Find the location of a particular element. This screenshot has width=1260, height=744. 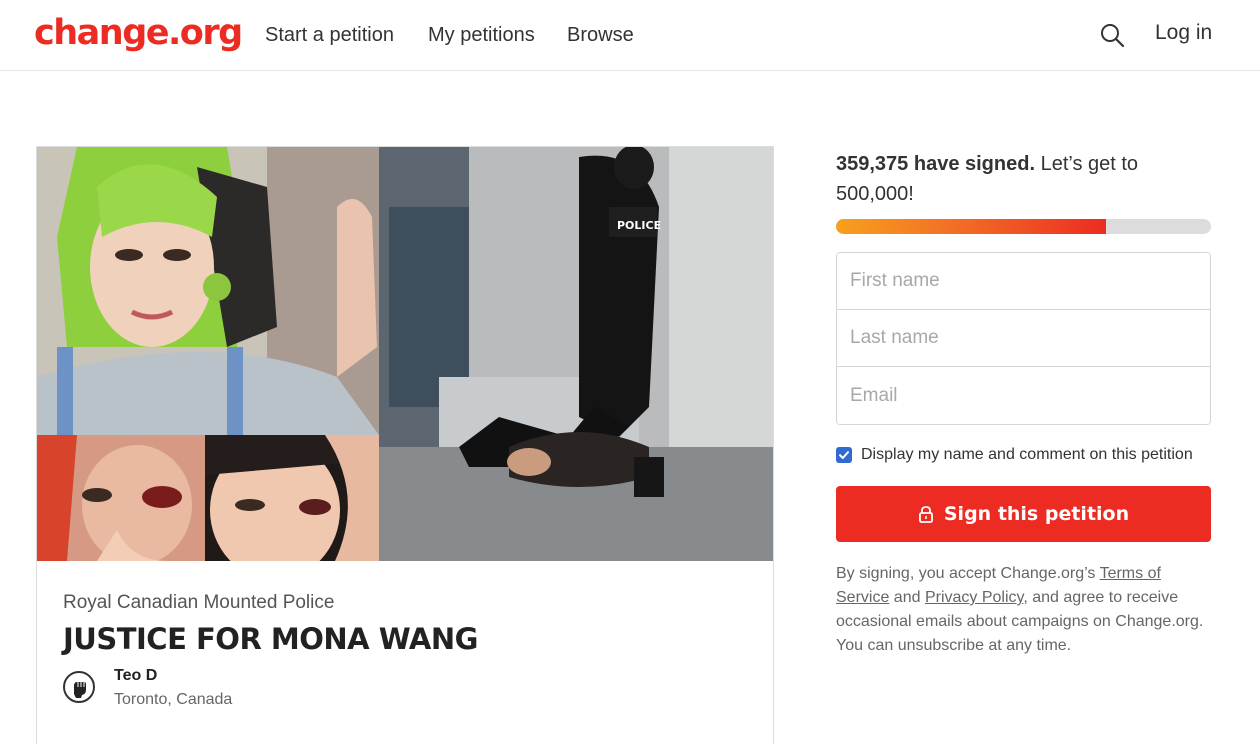

nav-my-petitions: My petitions is located at coordinates (481, 35).